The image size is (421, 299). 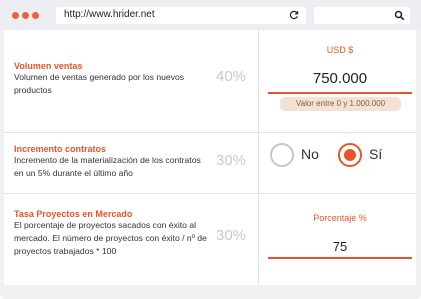 I want to click on window-maximize-dot, so click(x=35, y=15).